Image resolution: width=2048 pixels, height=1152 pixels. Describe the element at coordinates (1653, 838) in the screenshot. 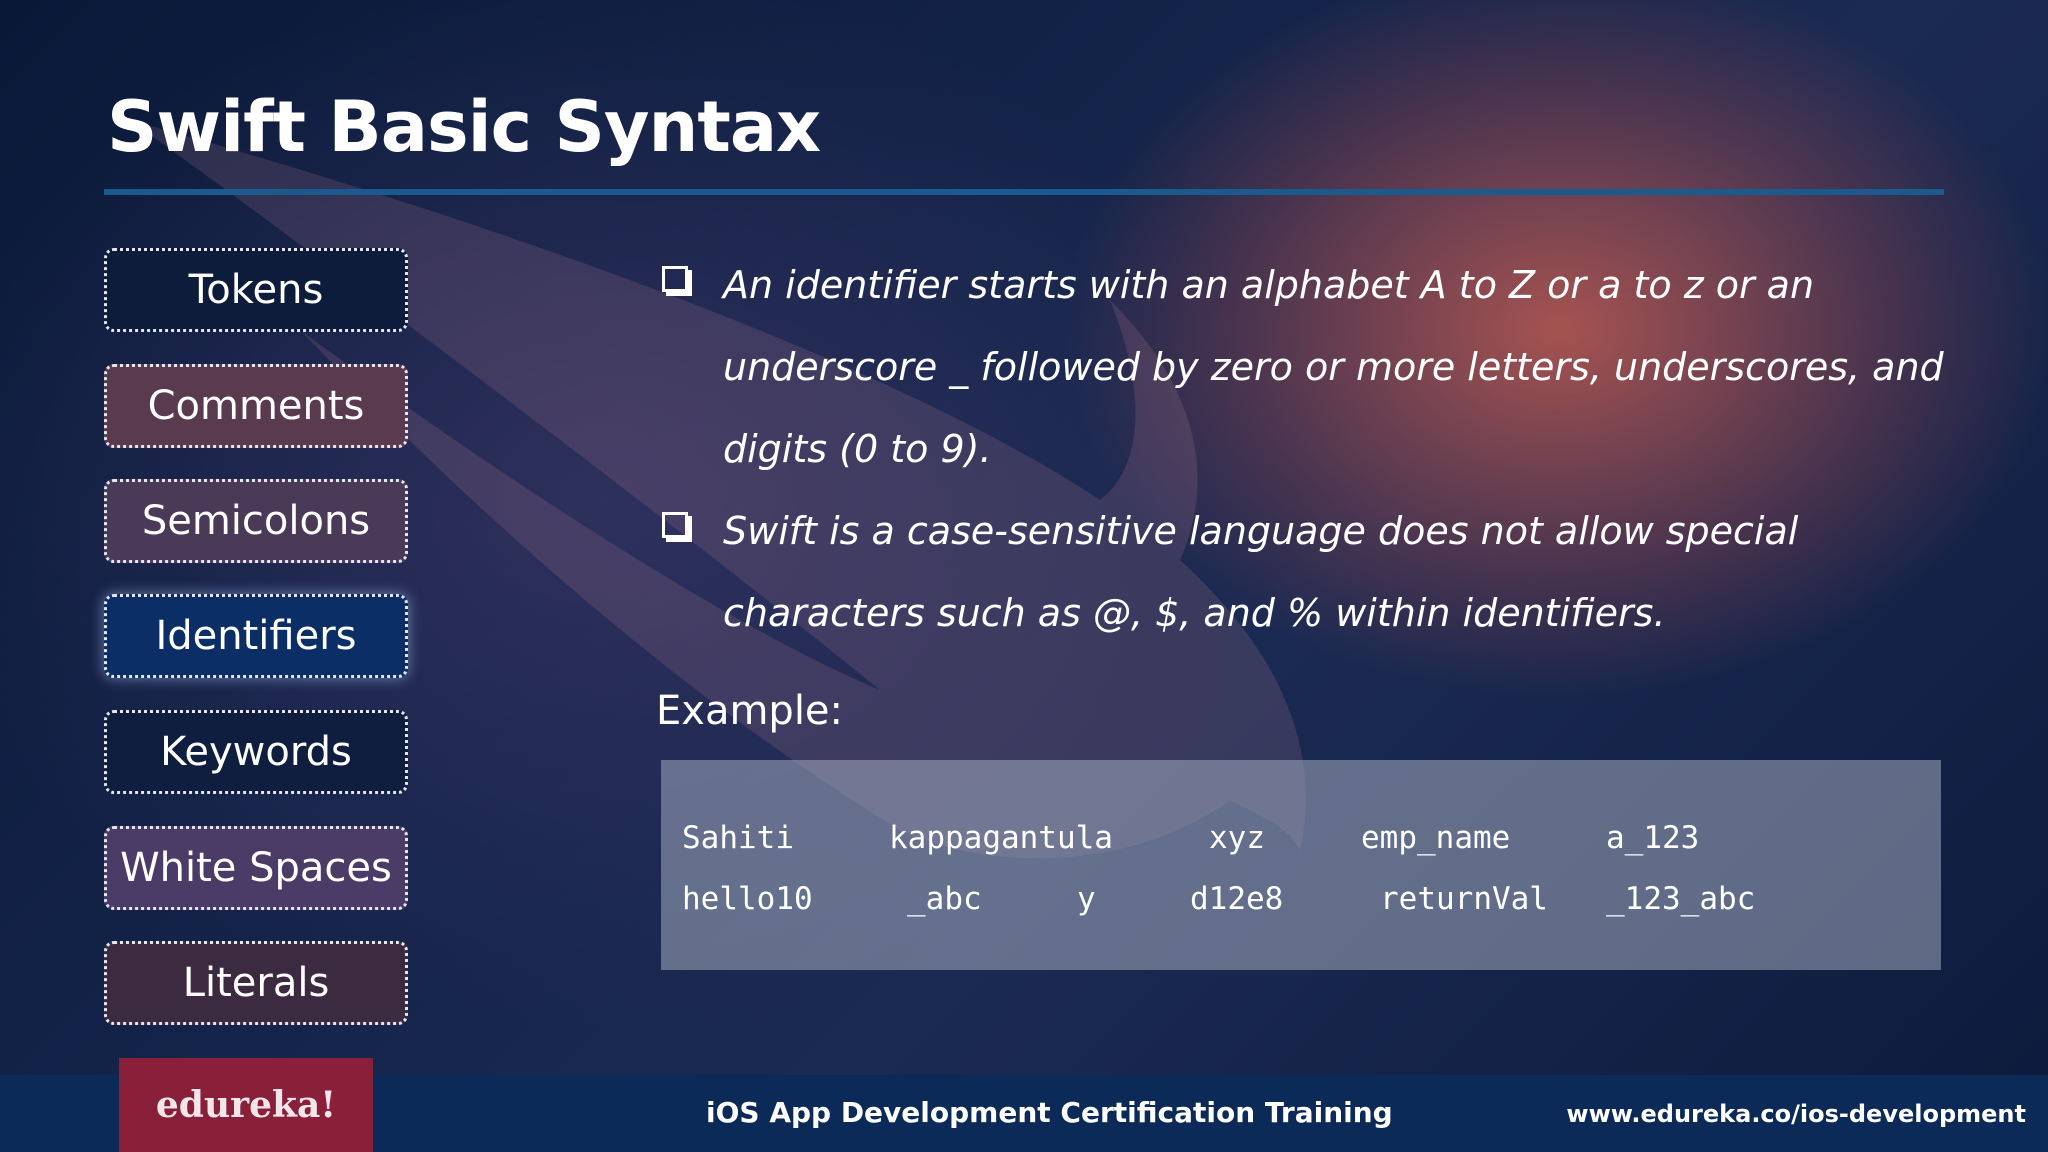

I see `example-identifier: a_123` at that location.